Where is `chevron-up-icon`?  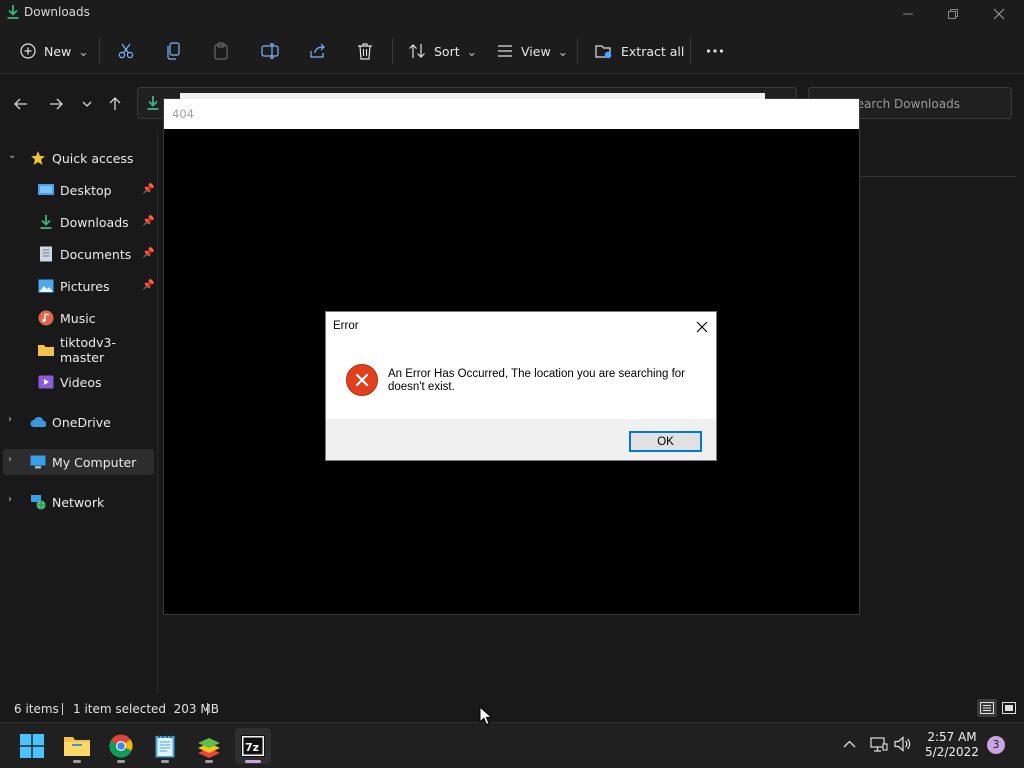
chevron-up-icon is located at coordinates (849, 744).